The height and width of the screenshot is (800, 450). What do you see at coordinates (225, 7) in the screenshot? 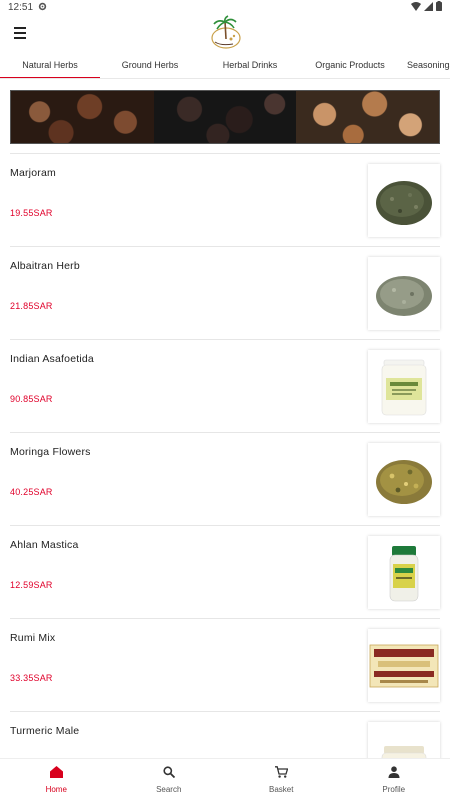
I see `status-bar: 12:51` at bounding box center [225, 7].